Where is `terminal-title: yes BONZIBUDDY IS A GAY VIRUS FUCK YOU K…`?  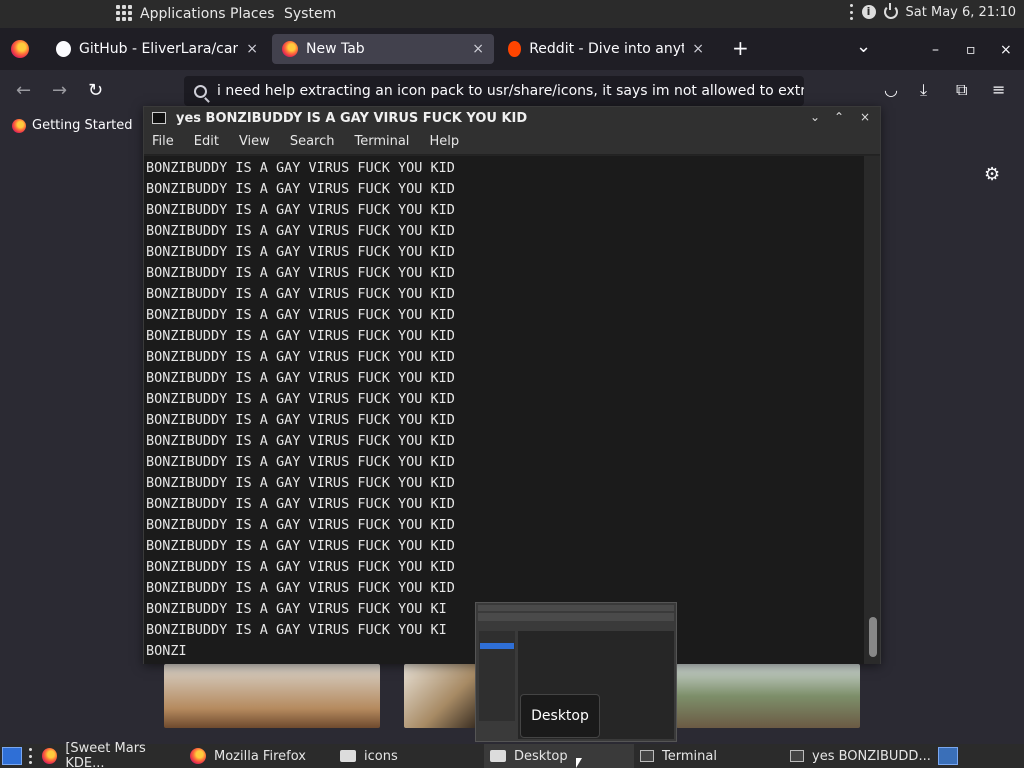 terminal-title: yes BONZIBUDDY IS A GAY VIRUS FUCK YOU K… is located at coordinates (352, 118).